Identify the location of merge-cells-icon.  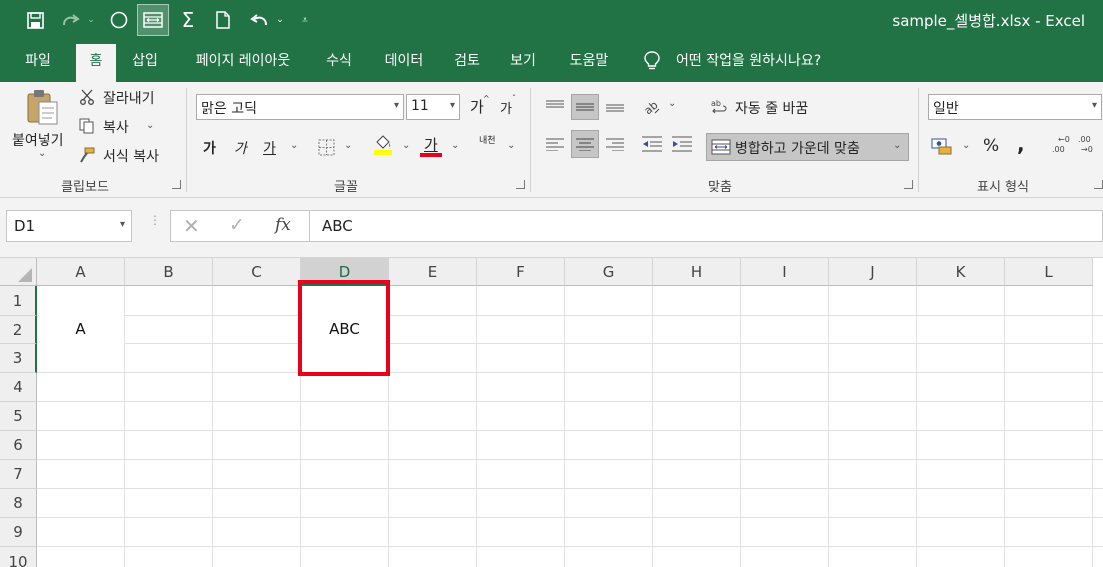
(153, 20).